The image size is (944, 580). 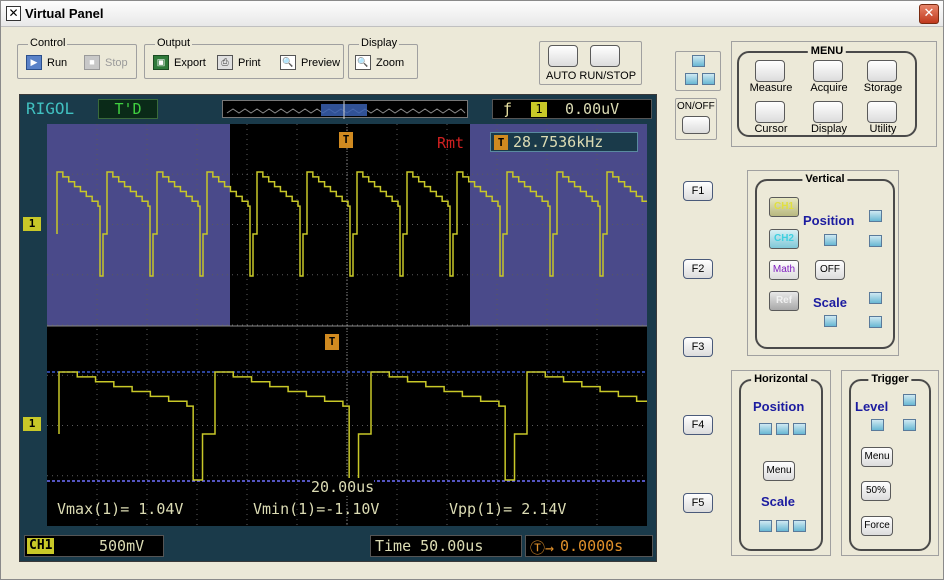 What do you see at coordinates (782, 526) in the screenshot?
I see `horizontal-scale-knob-button` at bounding box center [782, 526].